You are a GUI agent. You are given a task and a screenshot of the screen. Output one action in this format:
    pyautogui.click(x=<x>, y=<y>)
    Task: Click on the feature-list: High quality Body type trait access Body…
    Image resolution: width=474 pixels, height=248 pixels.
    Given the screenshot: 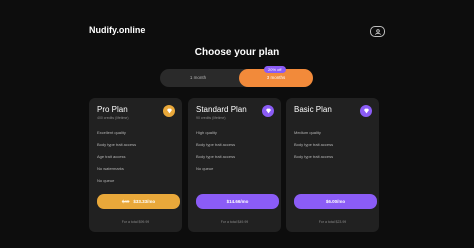 What is the action you would take?
    pyautogui.click(x=215, y=153)
    